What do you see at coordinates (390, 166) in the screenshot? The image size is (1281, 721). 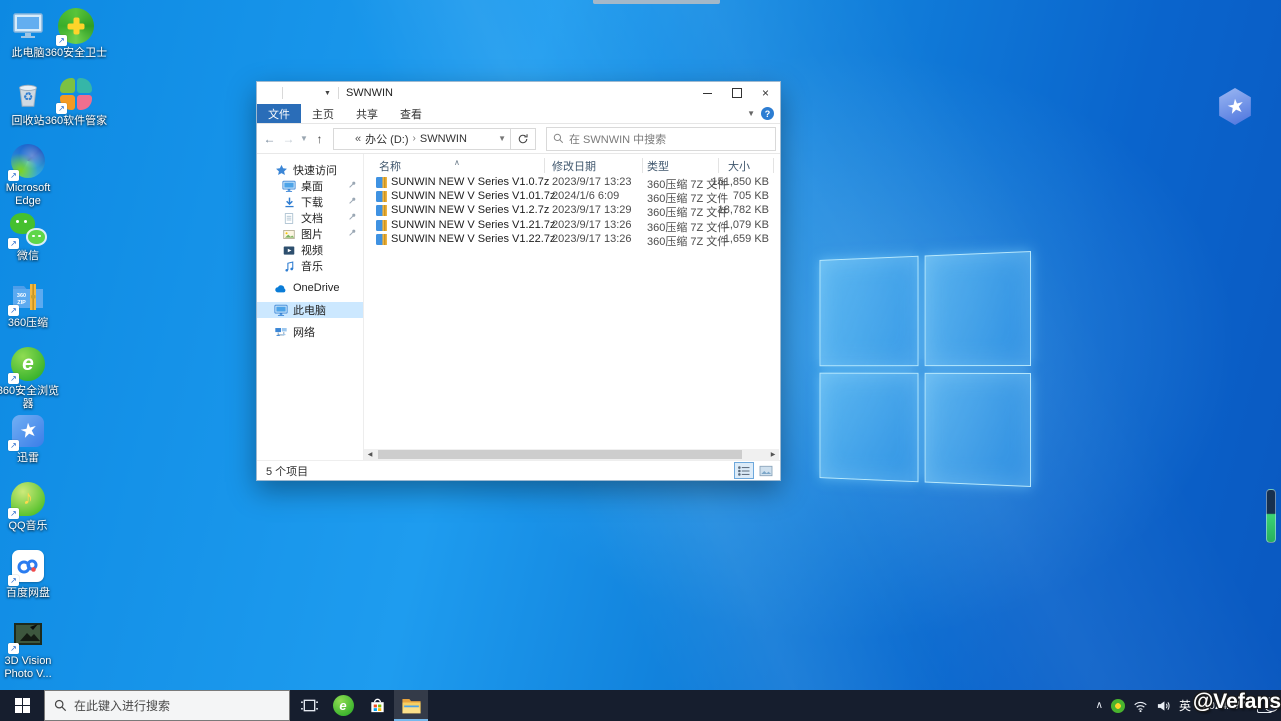 I see `column-header-0: 名称` at bounding box center [390, 166].